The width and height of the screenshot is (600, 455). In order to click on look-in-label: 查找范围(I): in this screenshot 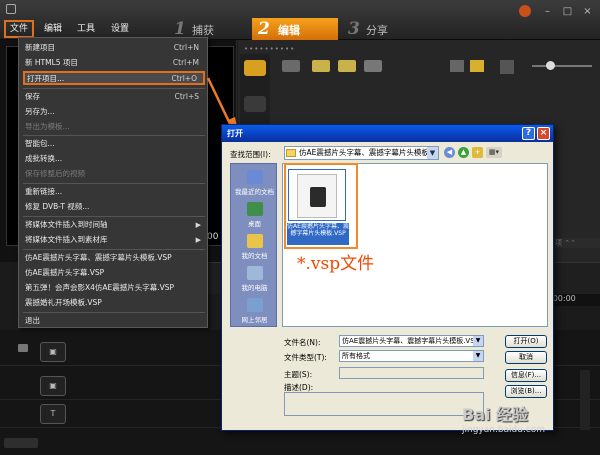, I will do `click(250, 154)`.